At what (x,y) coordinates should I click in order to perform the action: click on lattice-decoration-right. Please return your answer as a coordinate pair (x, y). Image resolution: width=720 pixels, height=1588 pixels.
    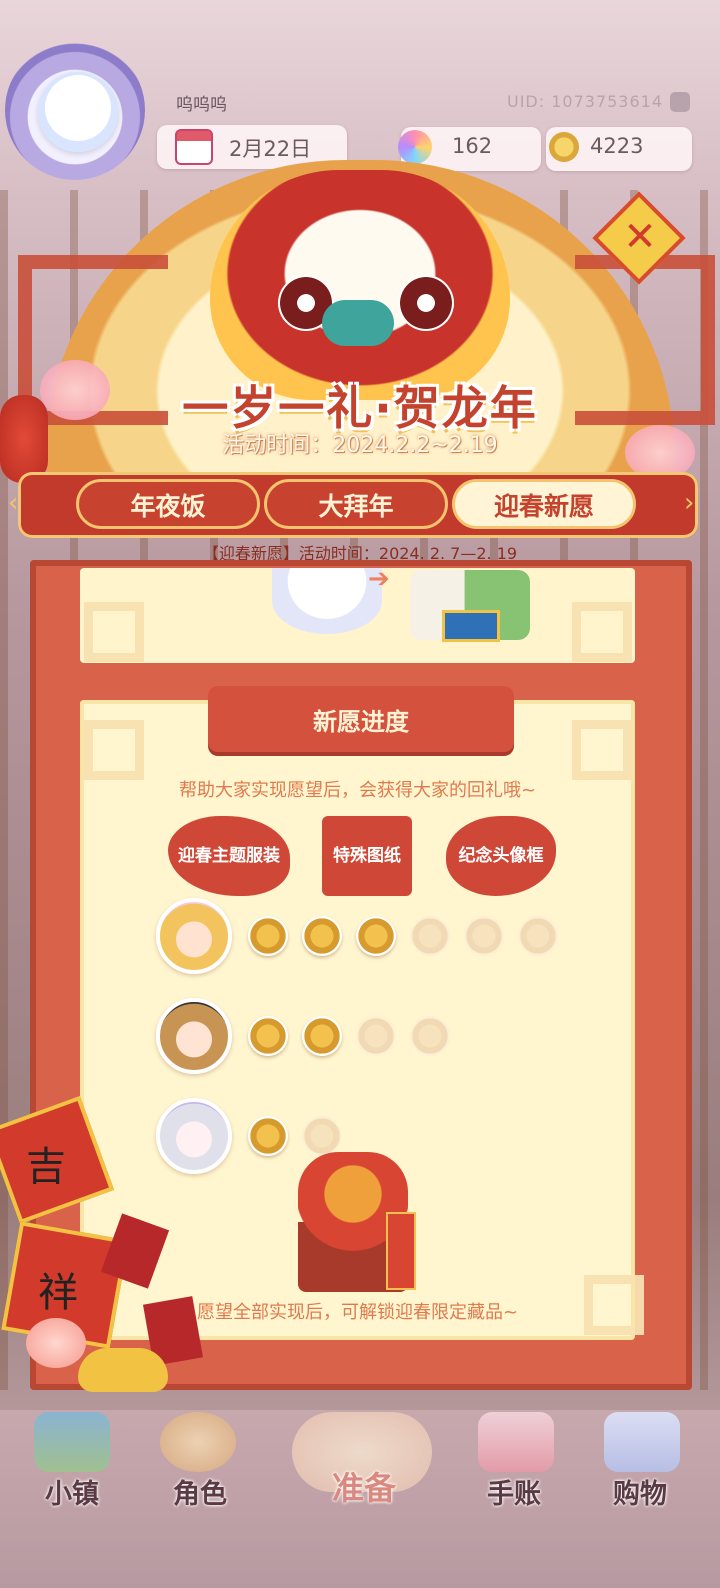
    Looking at the image, I should click on (645, 340).